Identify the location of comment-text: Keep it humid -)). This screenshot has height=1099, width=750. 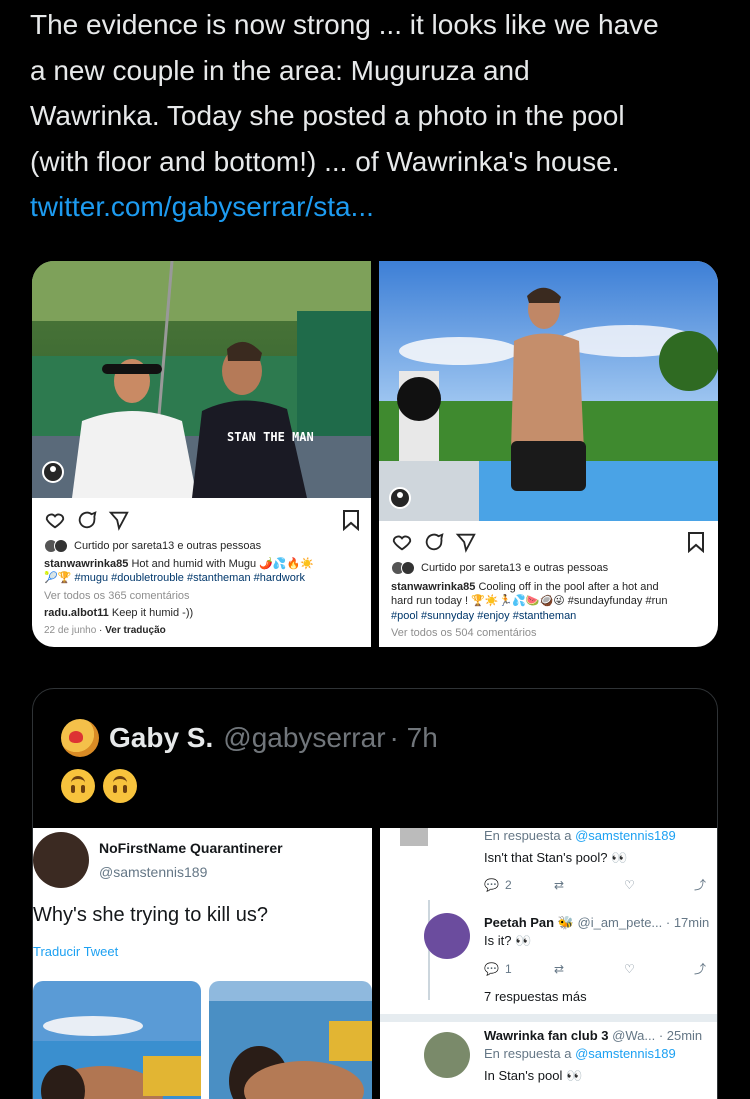
(152, 613).